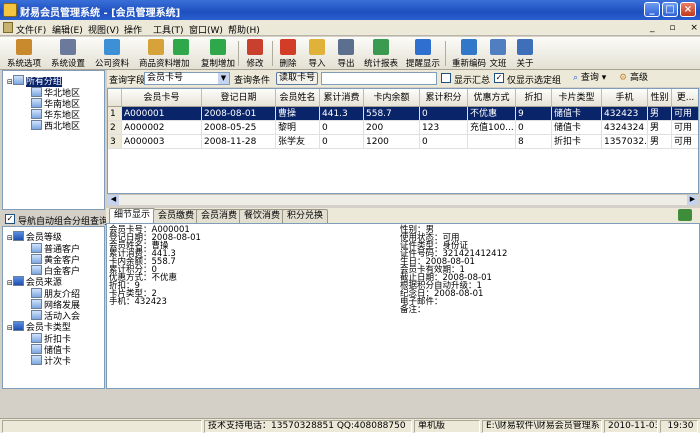  What do you see at coordinates (652, 9) in the screenshot?
I see `minimize-button: _` at bounding box center [652, 9].